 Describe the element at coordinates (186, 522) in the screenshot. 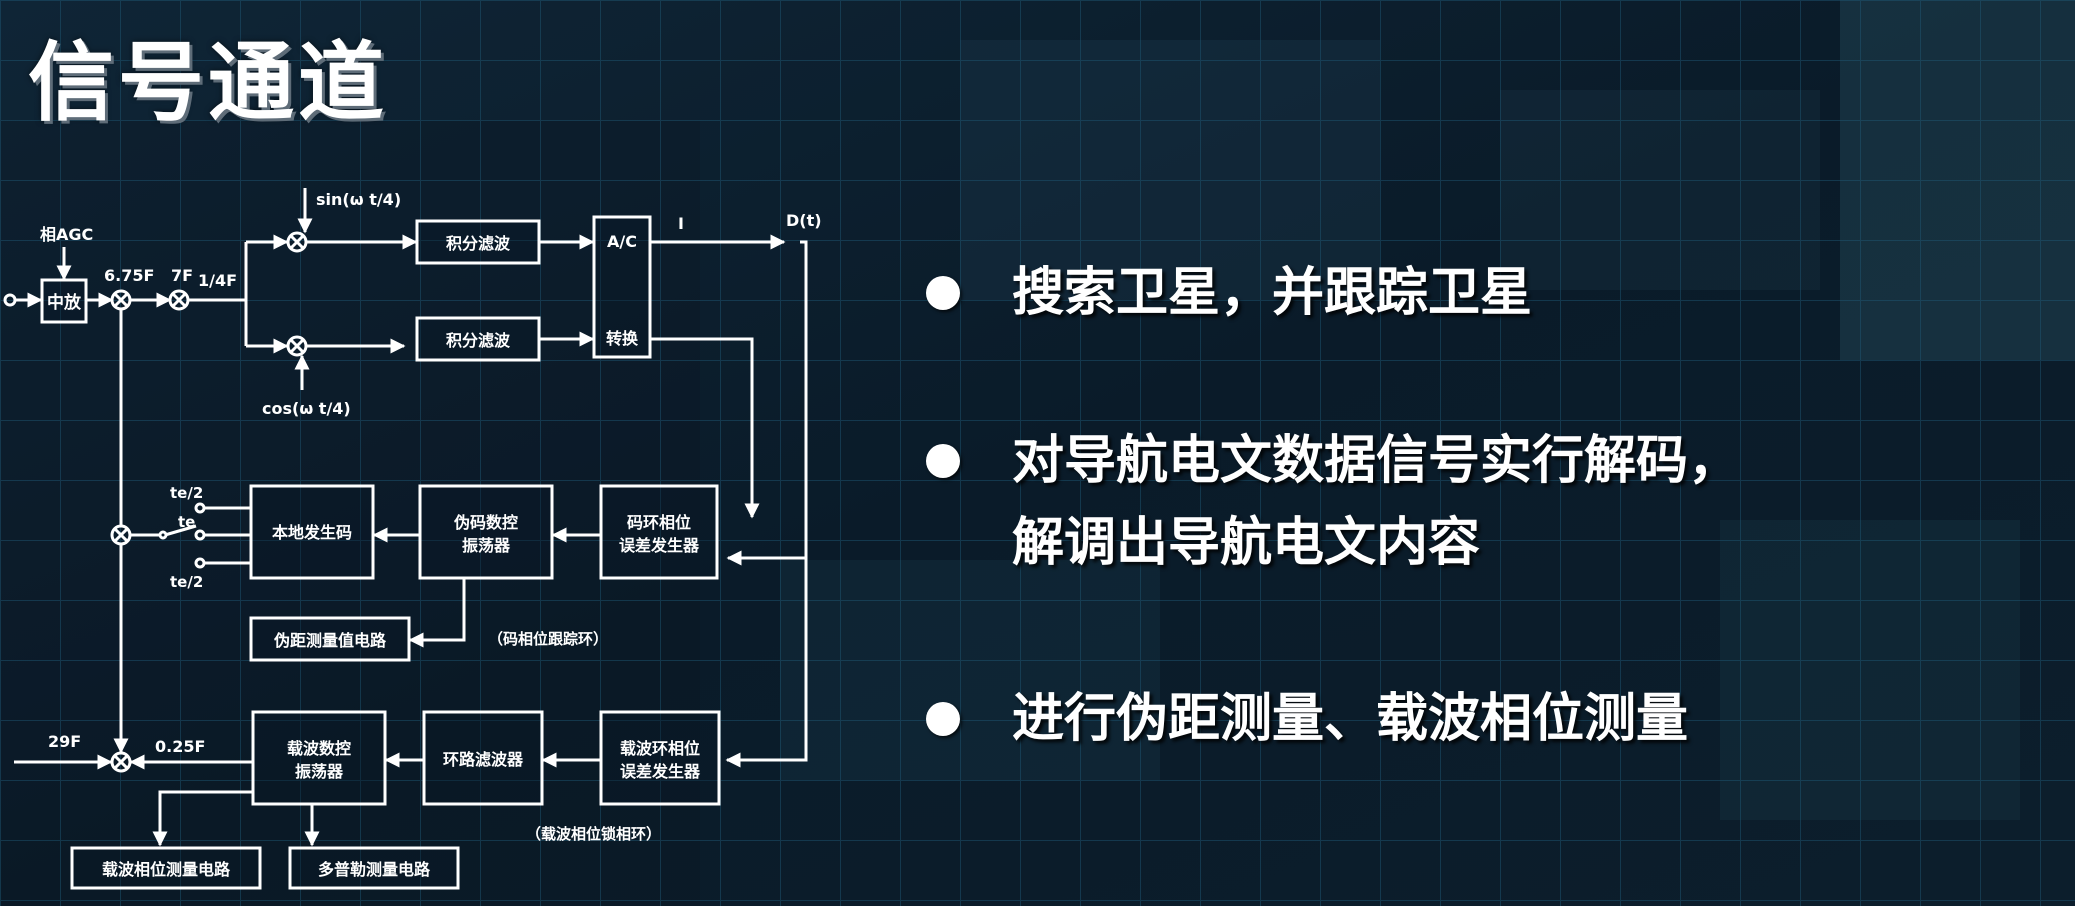

I see `te-label: te` at that location.